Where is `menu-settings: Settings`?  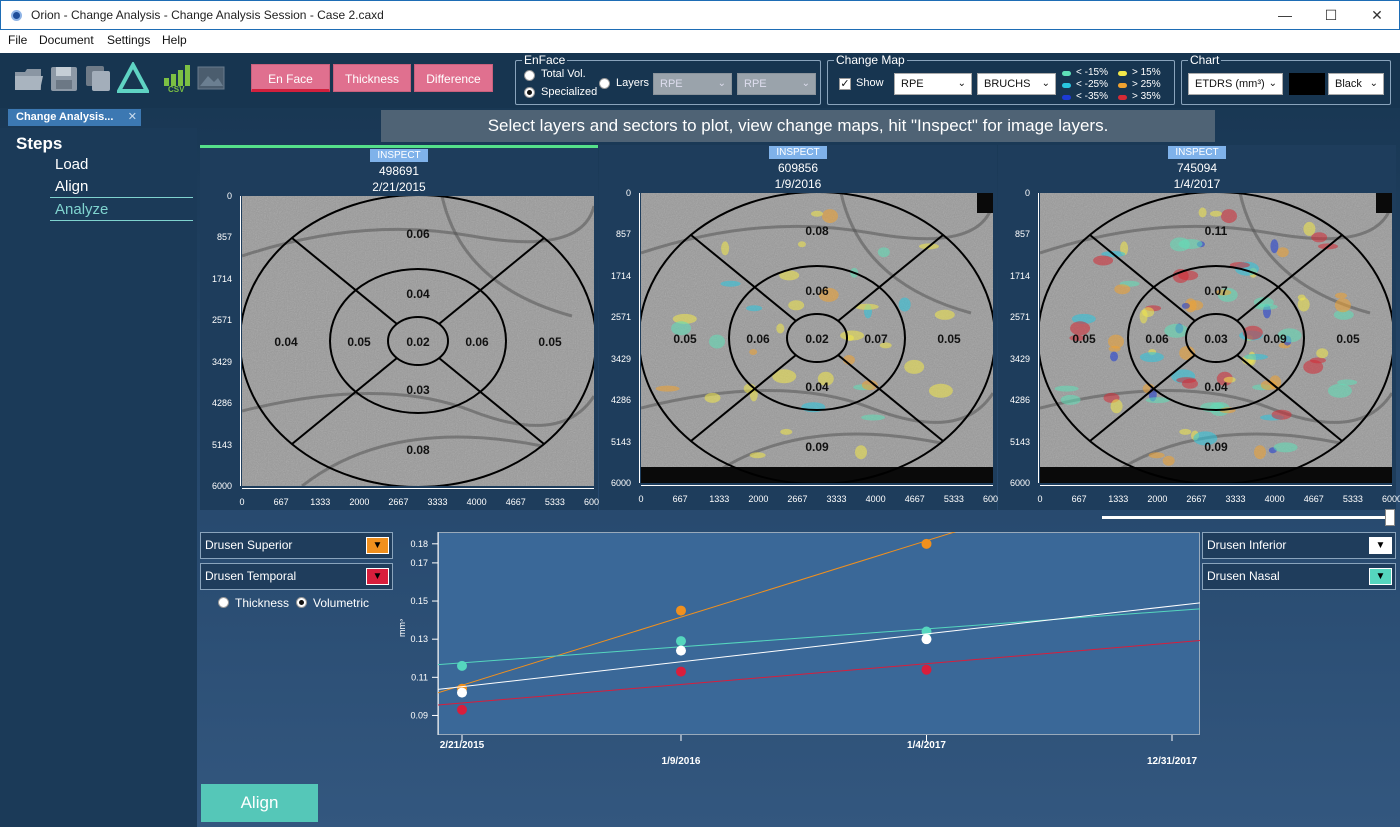
menu-settings: Settings is located at coordinates (128, 40).